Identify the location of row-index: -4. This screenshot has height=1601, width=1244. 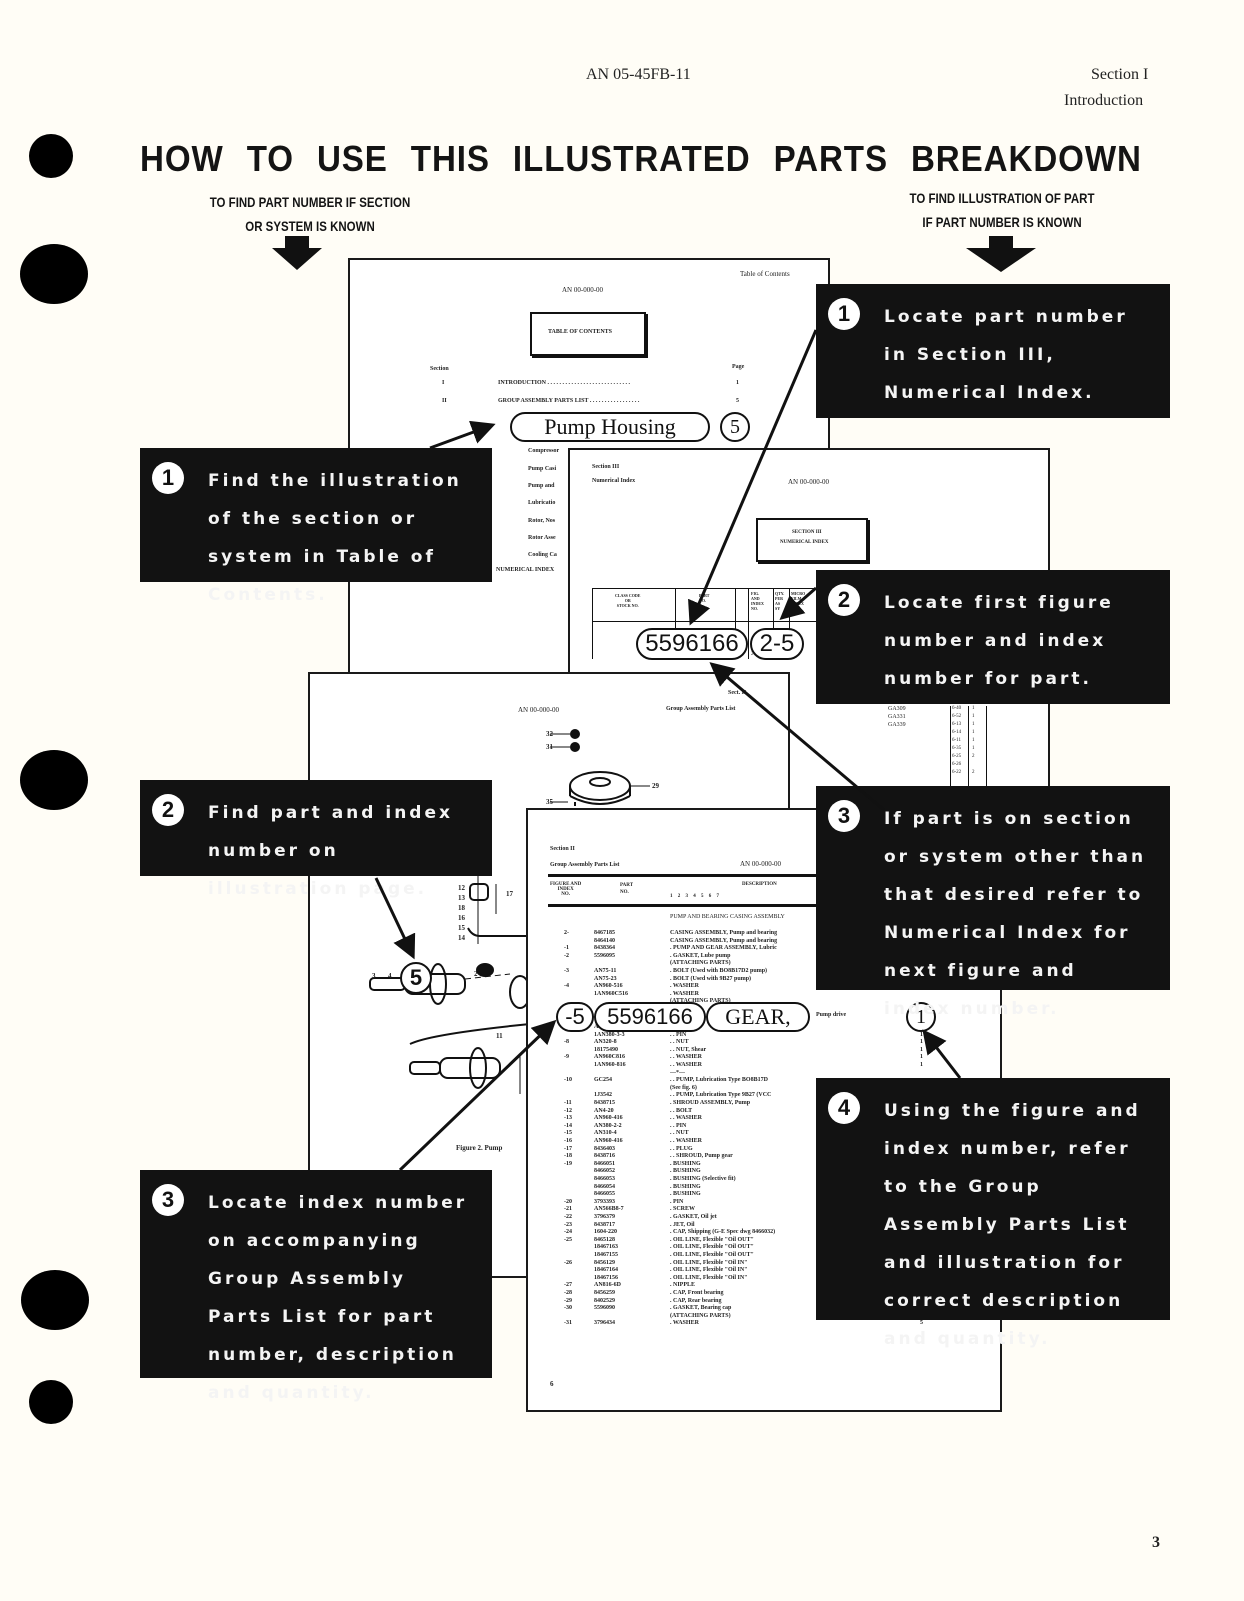
(566, 986).